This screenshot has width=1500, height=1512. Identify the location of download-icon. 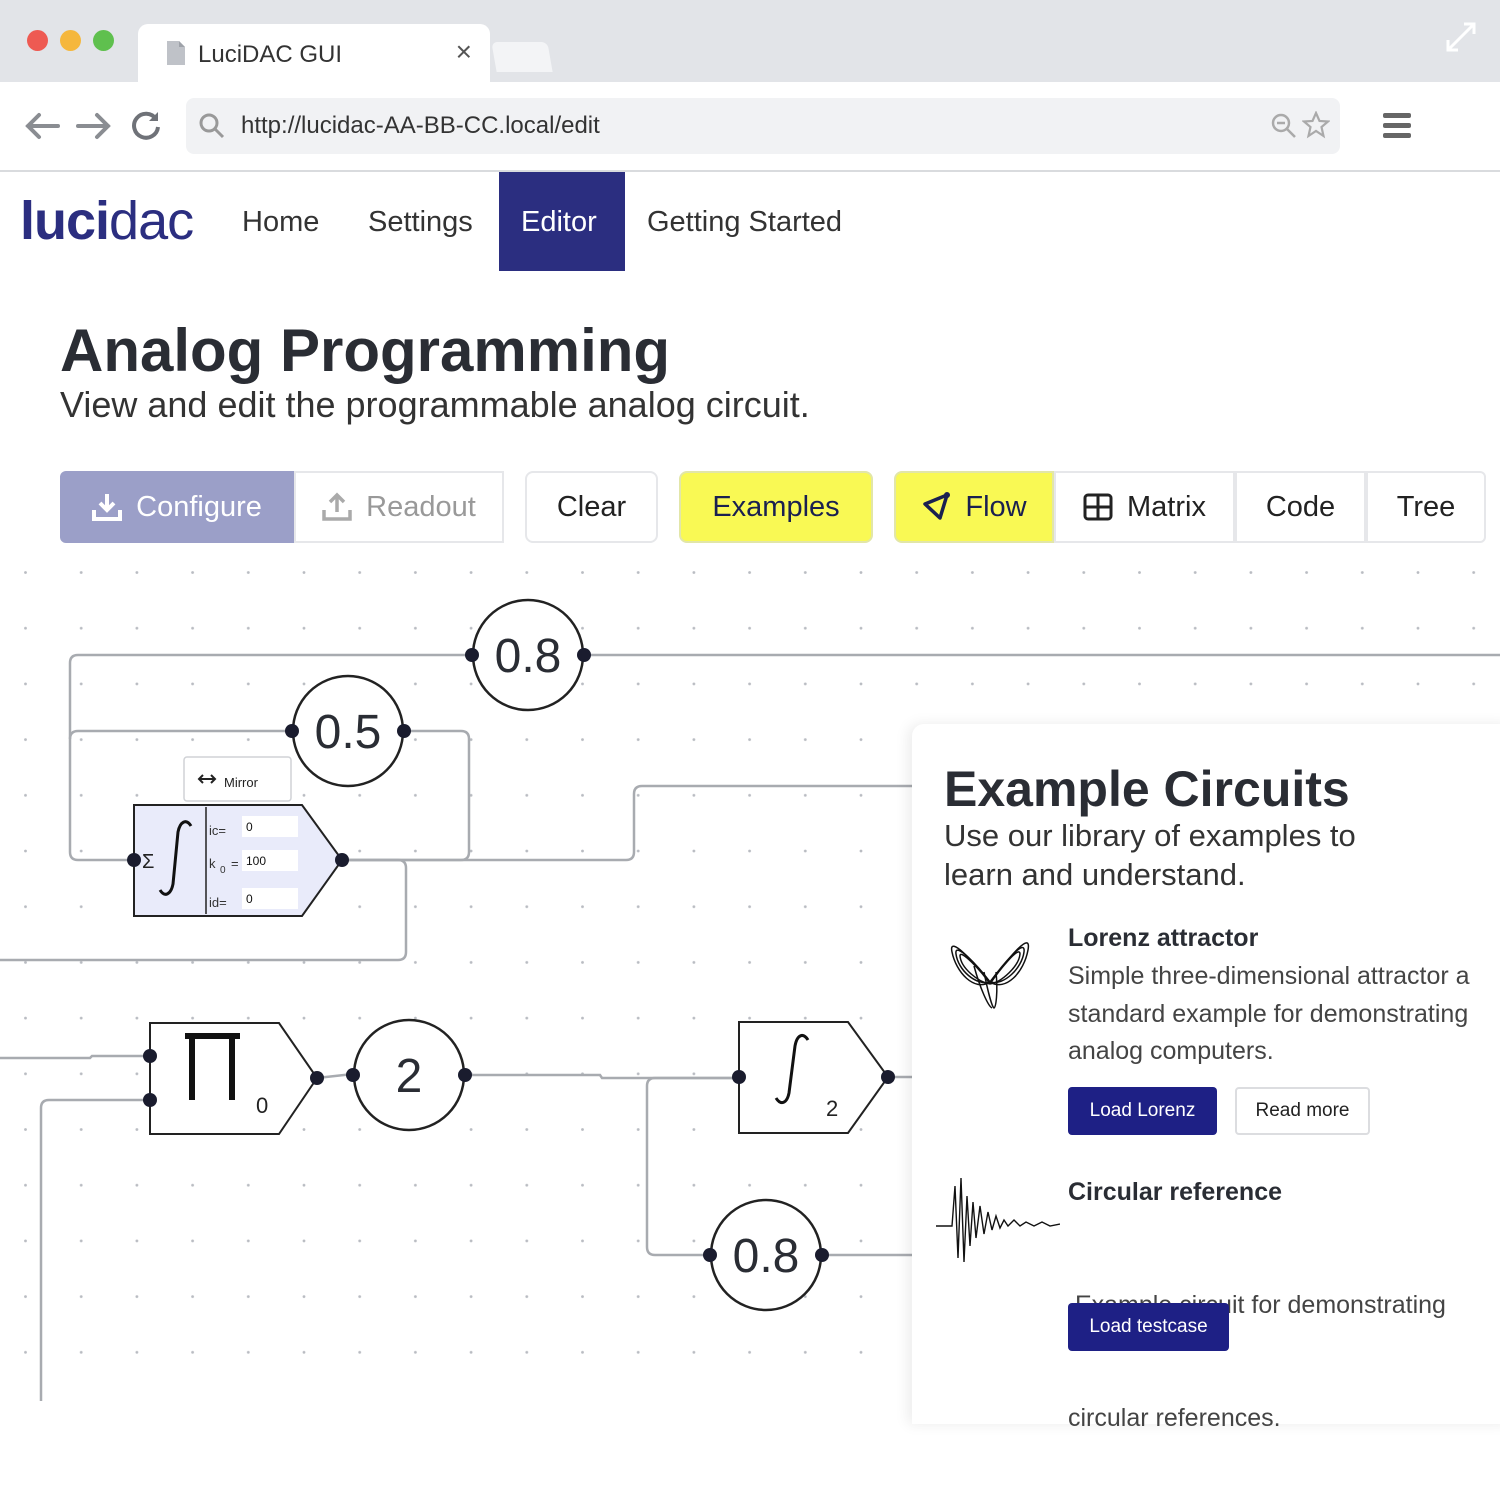
(107, 507).